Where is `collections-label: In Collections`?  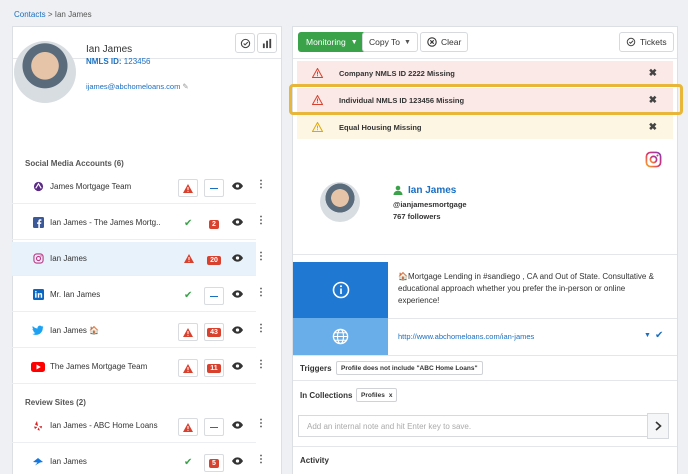 collections-label: In Collections is located at coordinates (326, 395).